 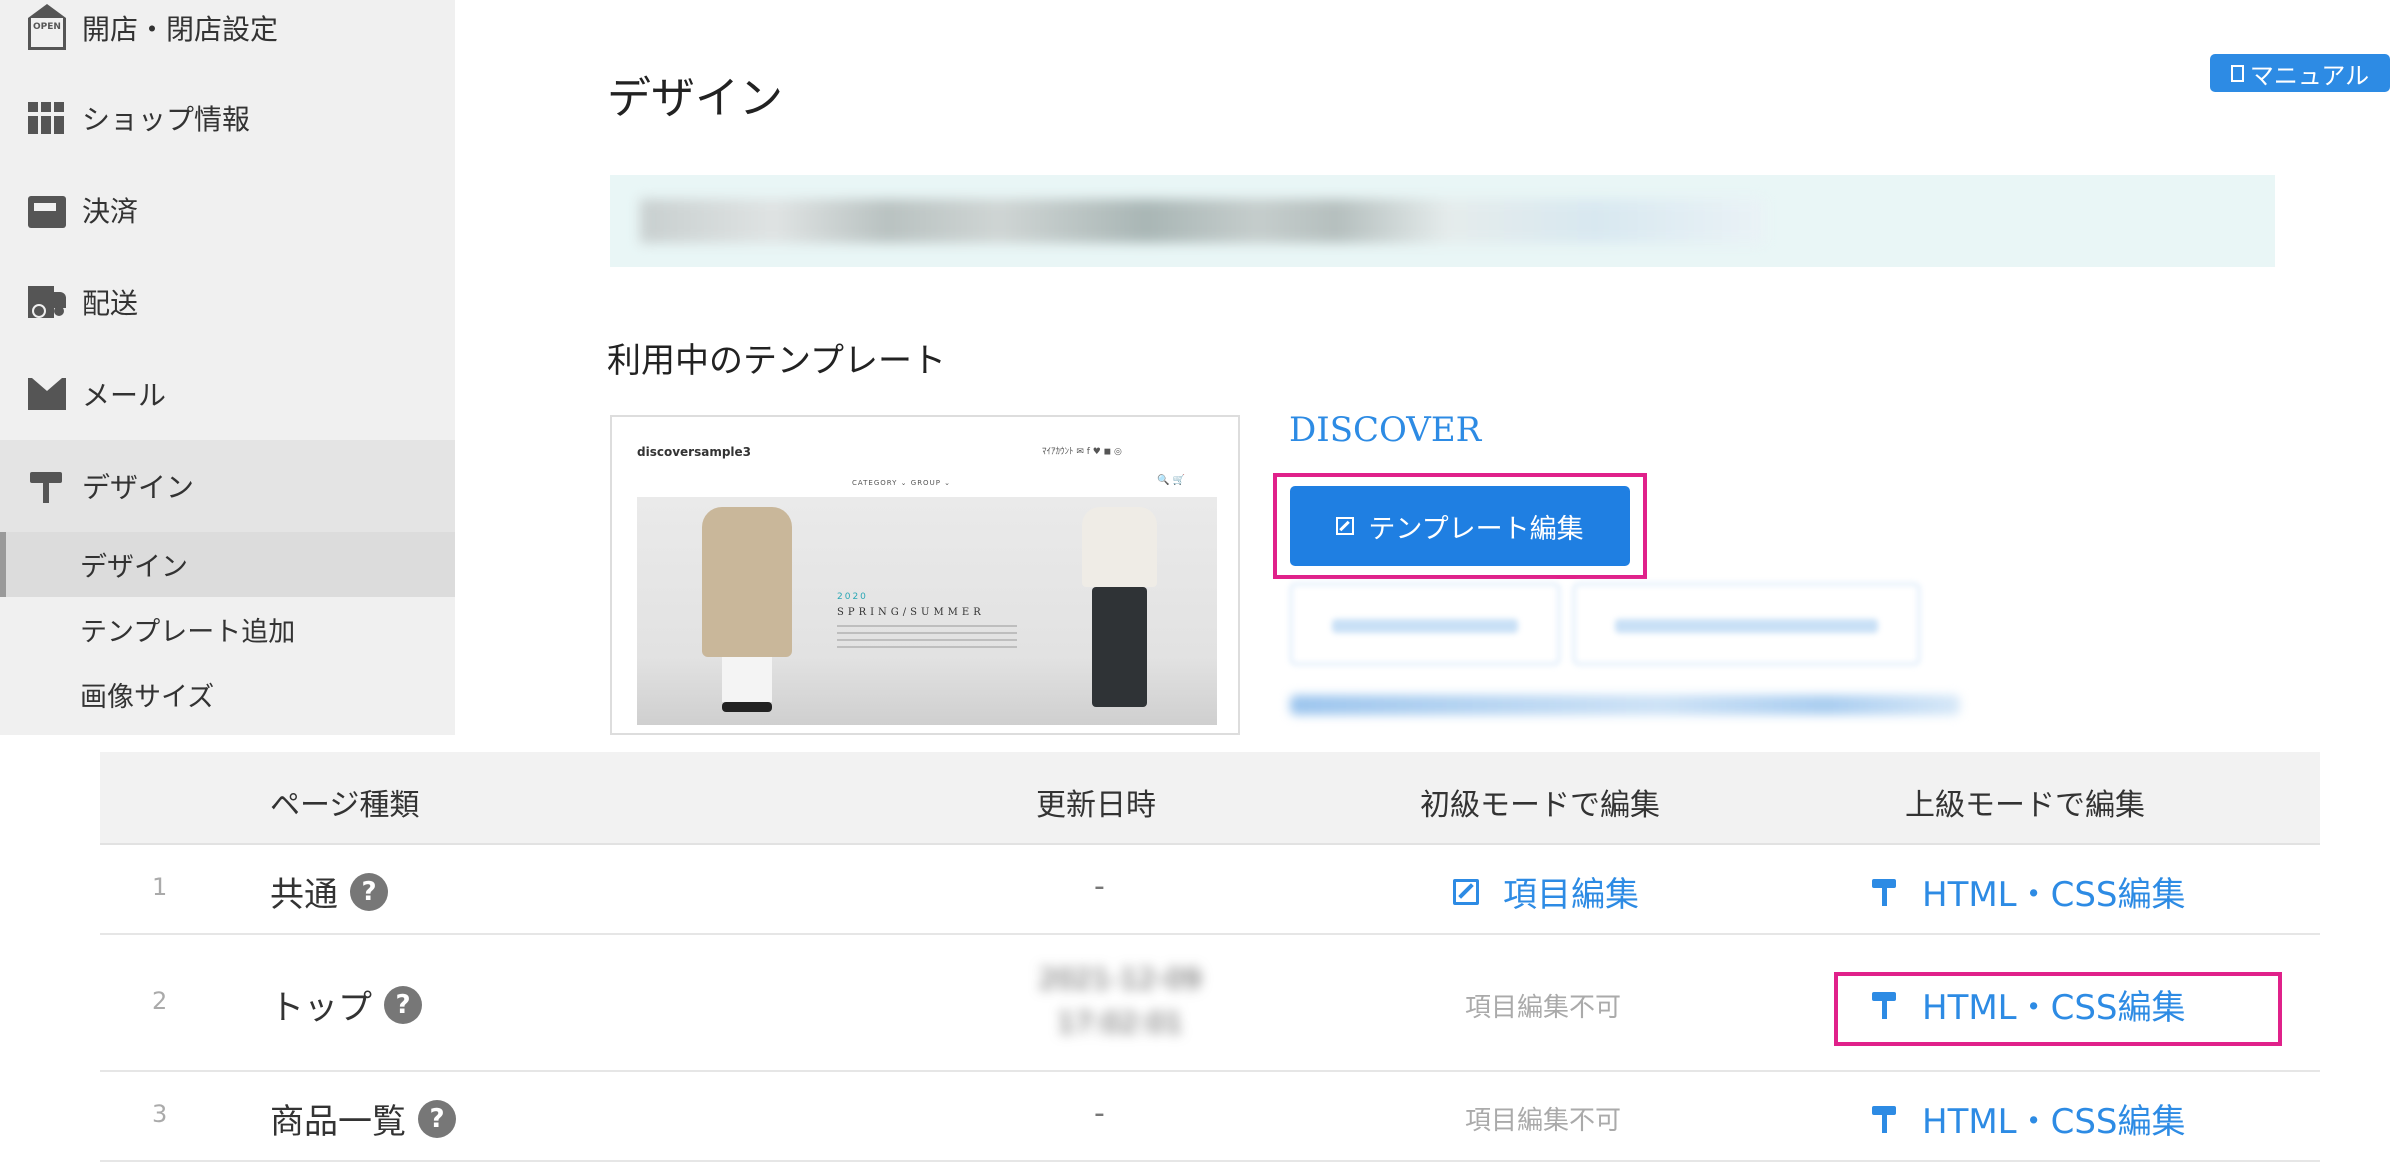 I want to click on highlight-box-html-css-edit, so click(x=2058, y=1009).